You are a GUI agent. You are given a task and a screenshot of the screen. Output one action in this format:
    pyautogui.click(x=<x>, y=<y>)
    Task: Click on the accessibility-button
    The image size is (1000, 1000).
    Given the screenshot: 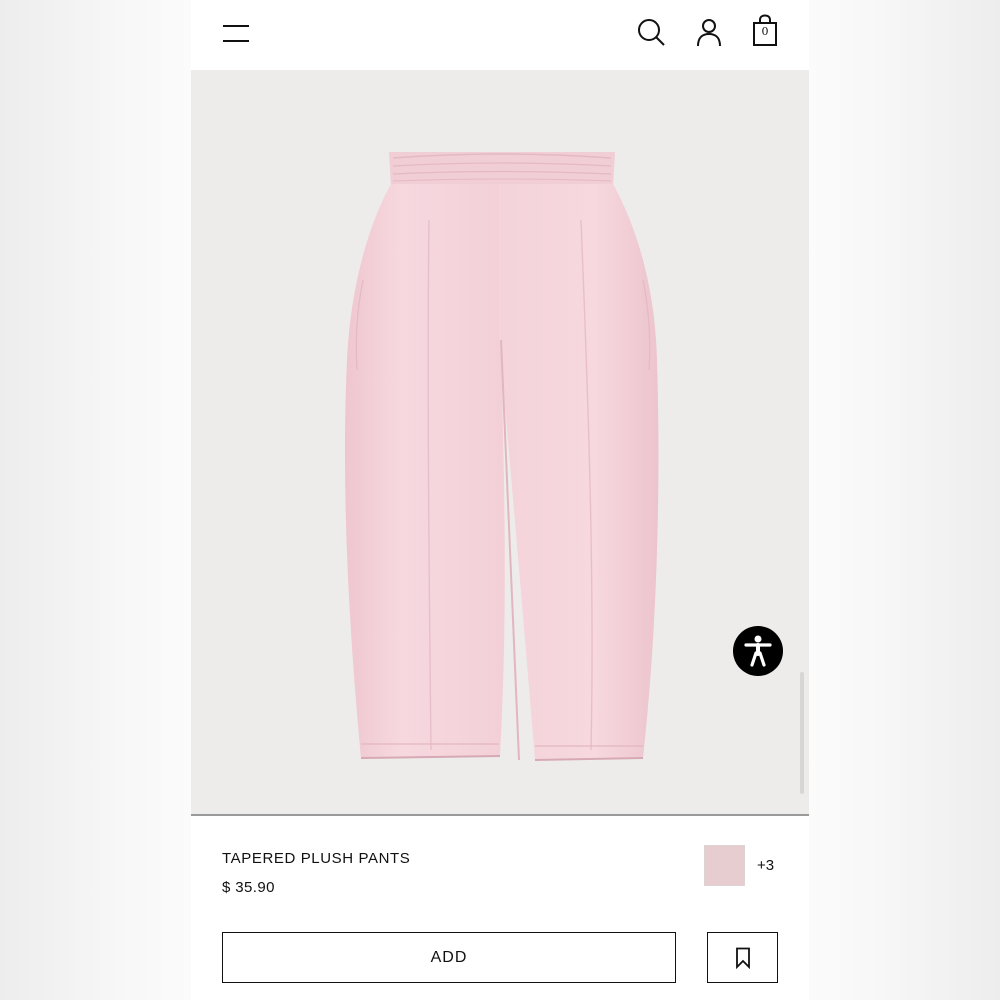 What is the action you would take?
    pyautogui.click(x=758, y=651)
    